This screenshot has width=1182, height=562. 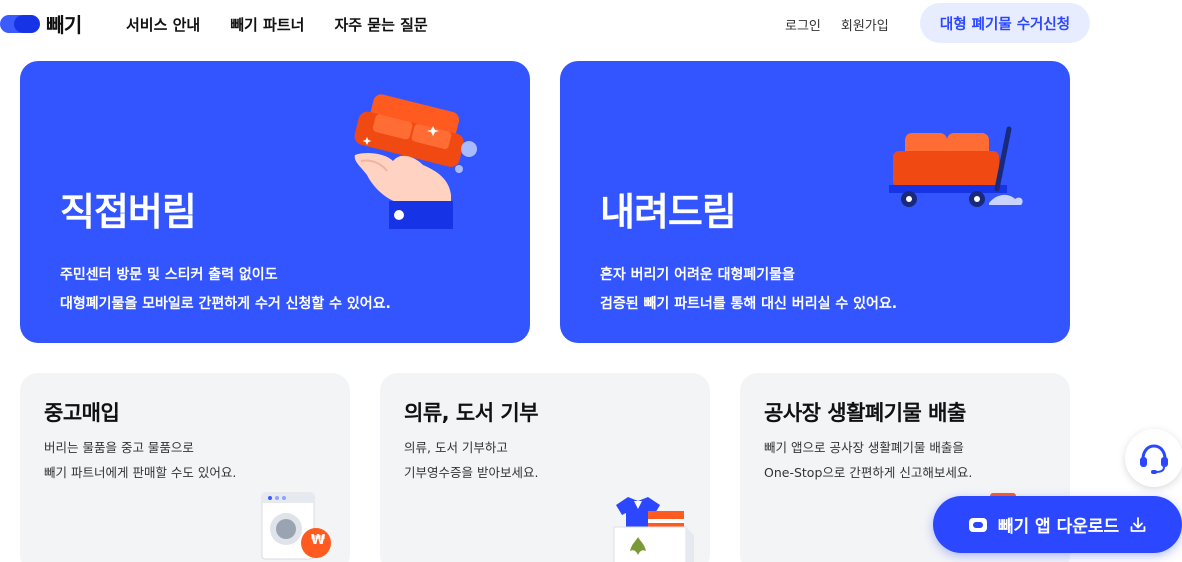 I want to click on logo-text: 빼기, so click(x=64, y=25).